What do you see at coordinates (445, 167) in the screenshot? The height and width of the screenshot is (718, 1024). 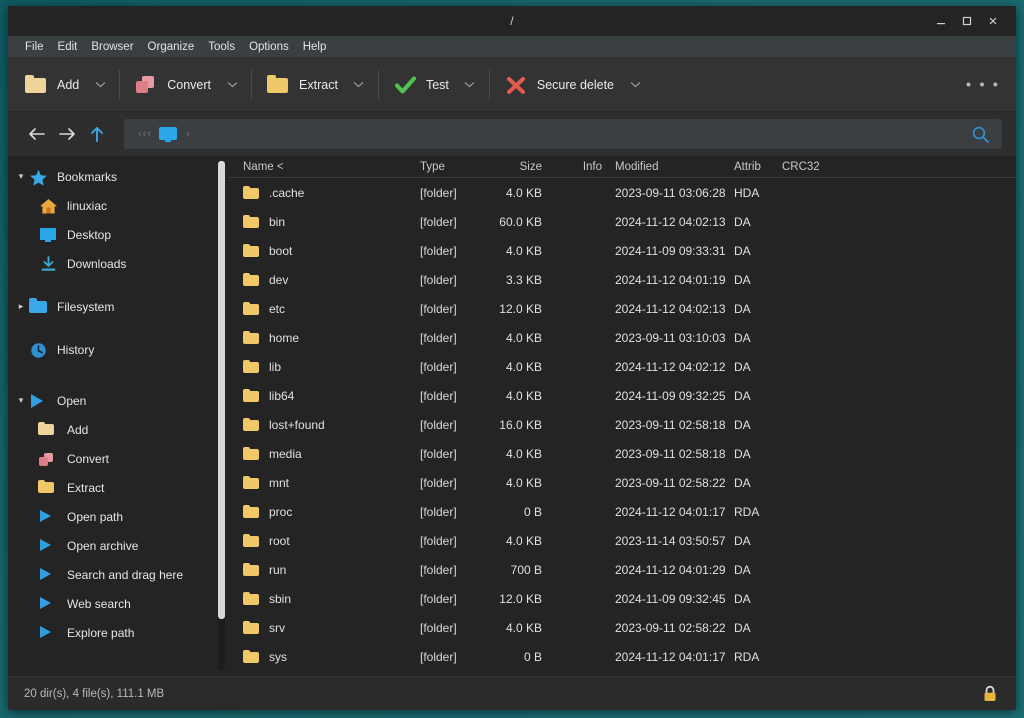 I see `column-header-type: Type` at bounding box center [445, 167].